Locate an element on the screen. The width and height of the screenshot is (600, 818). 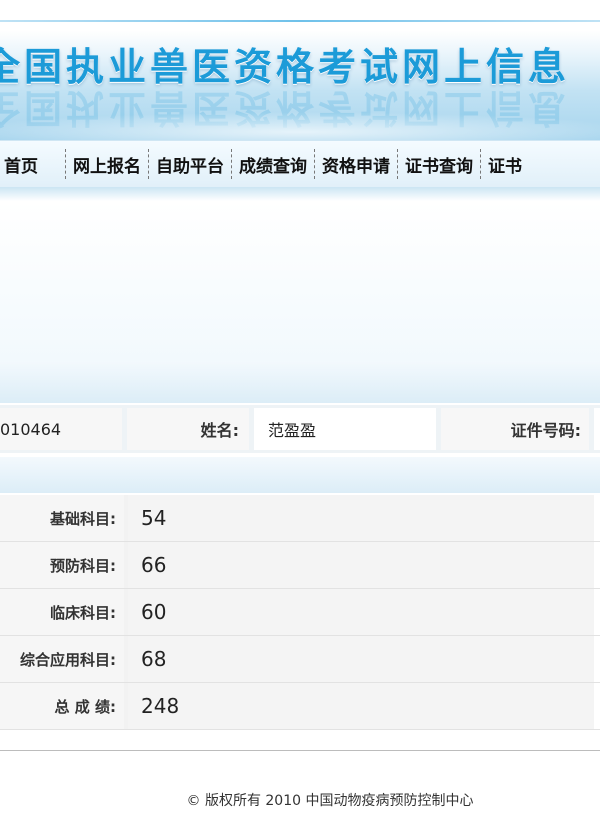
nav-item-score-query: 成绩查询 is located at coordinates (272, 164).